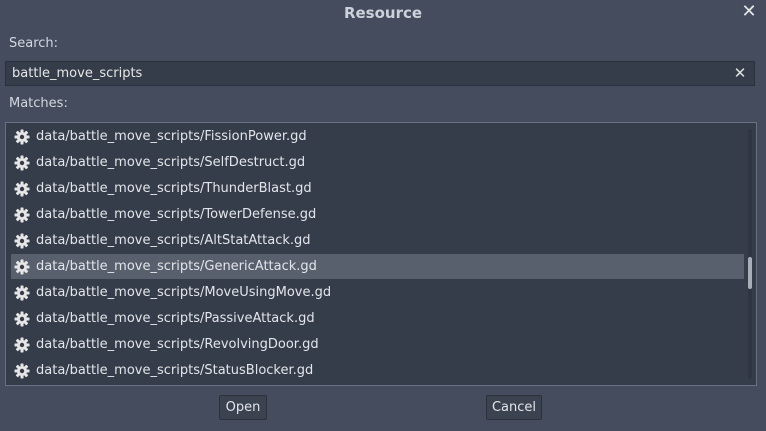  Describe the element at coordinates (243, 407) in the screenshot. I see `open-button: Open` at that location.